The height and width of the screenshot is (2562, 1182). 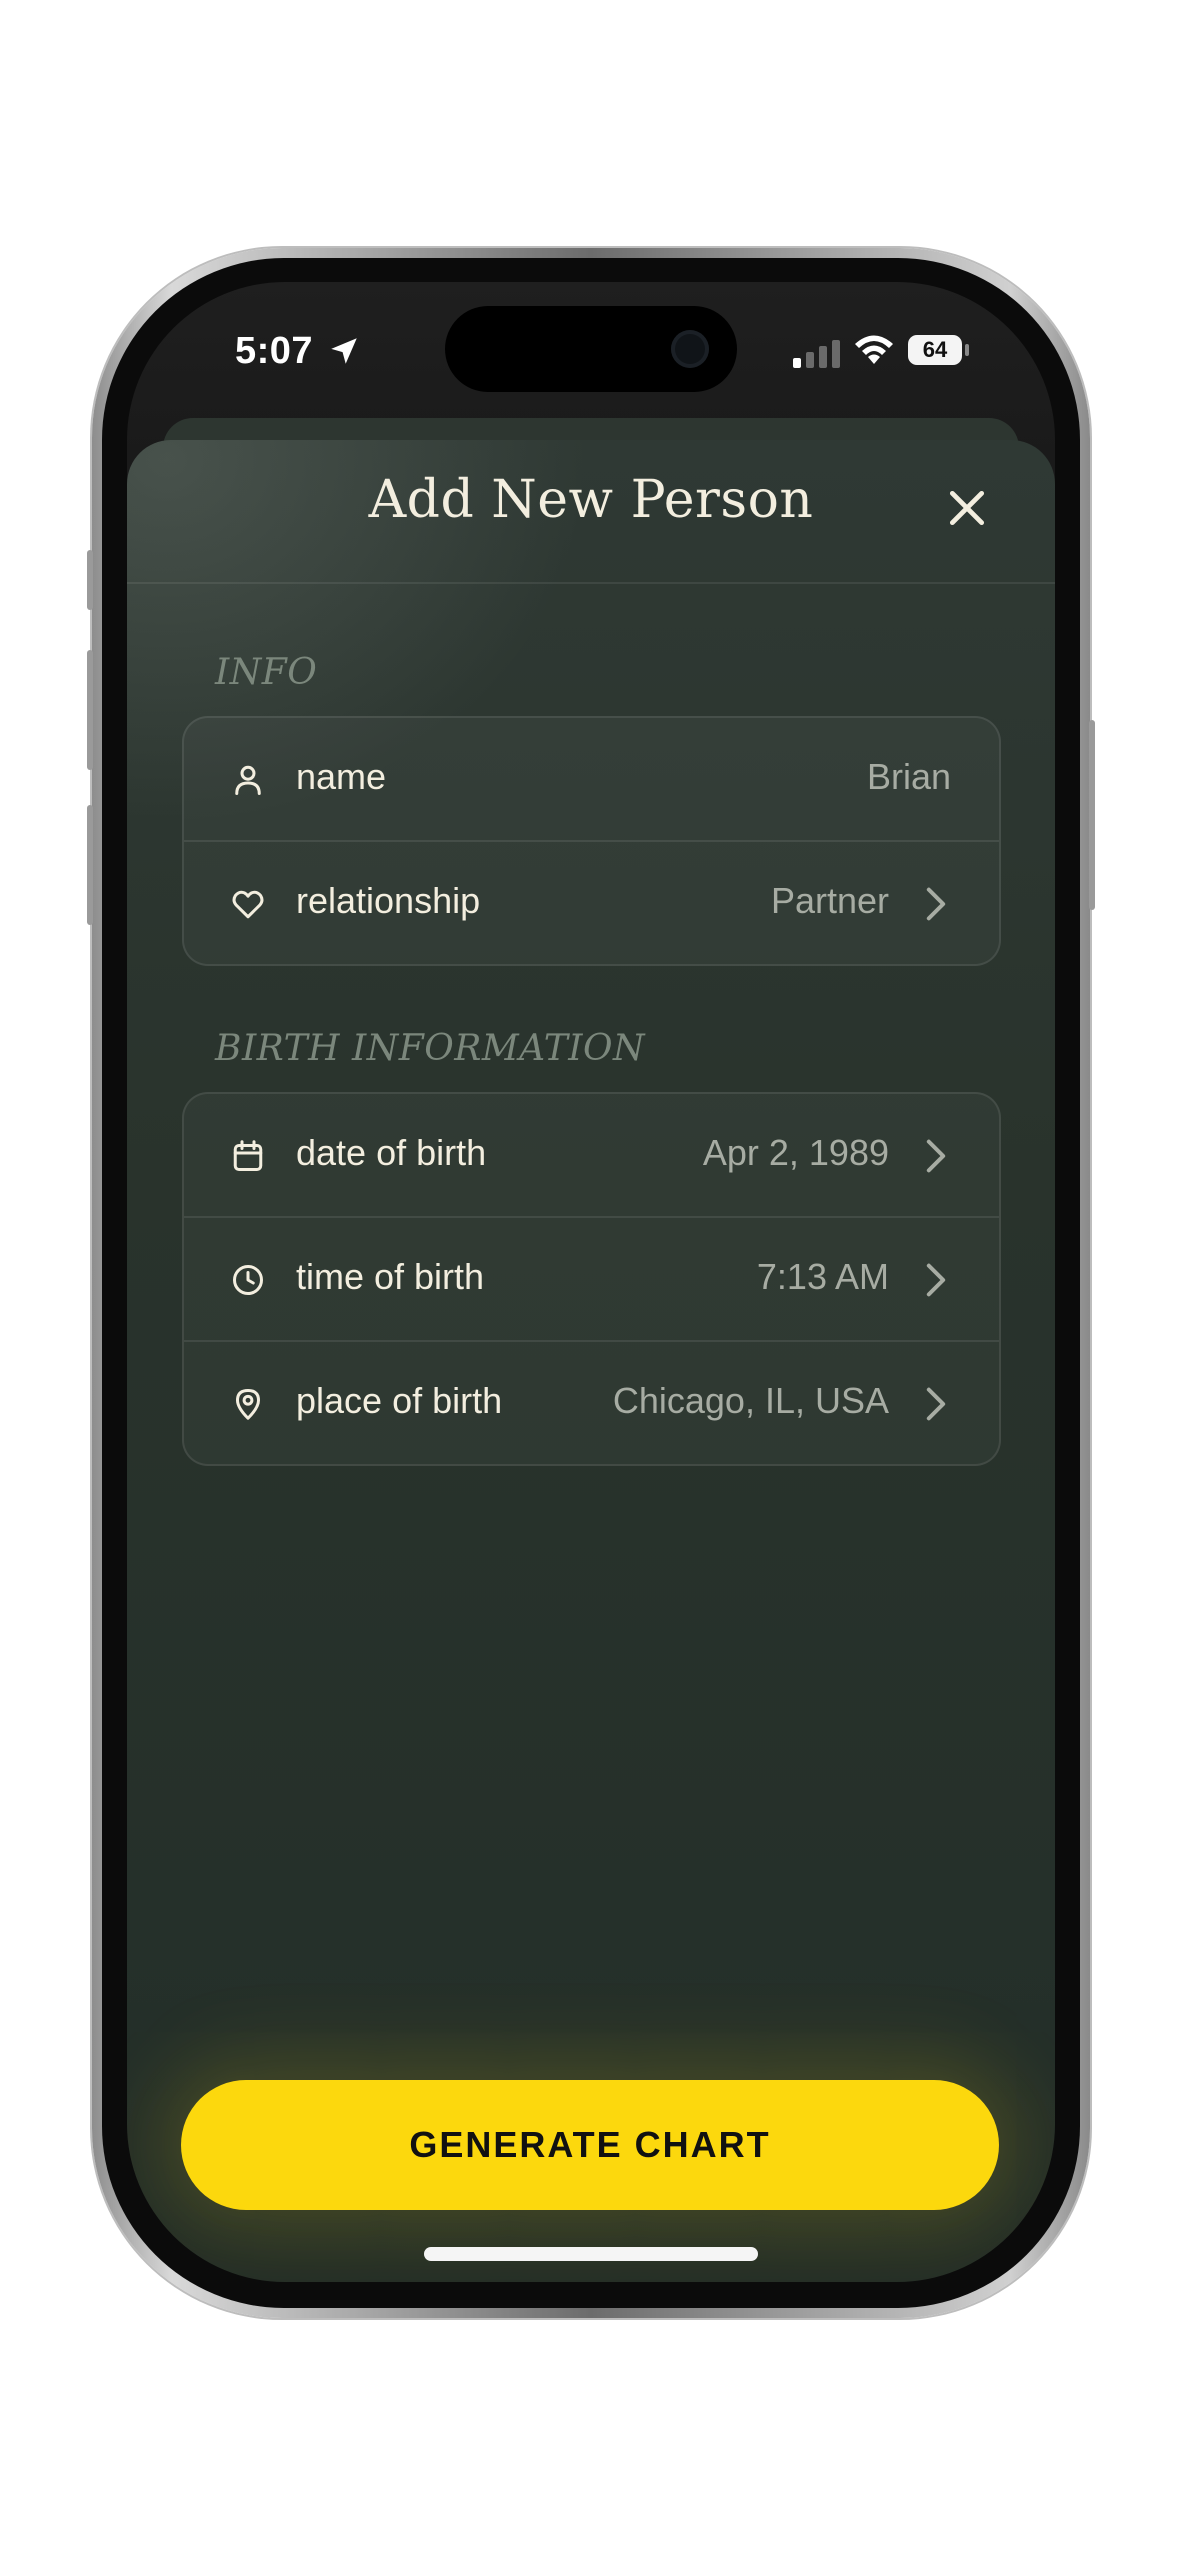 What do you see at coordinates (591, 2254) in the screenshot?
I see `home-indicator` at bounding box center [591, 2254].